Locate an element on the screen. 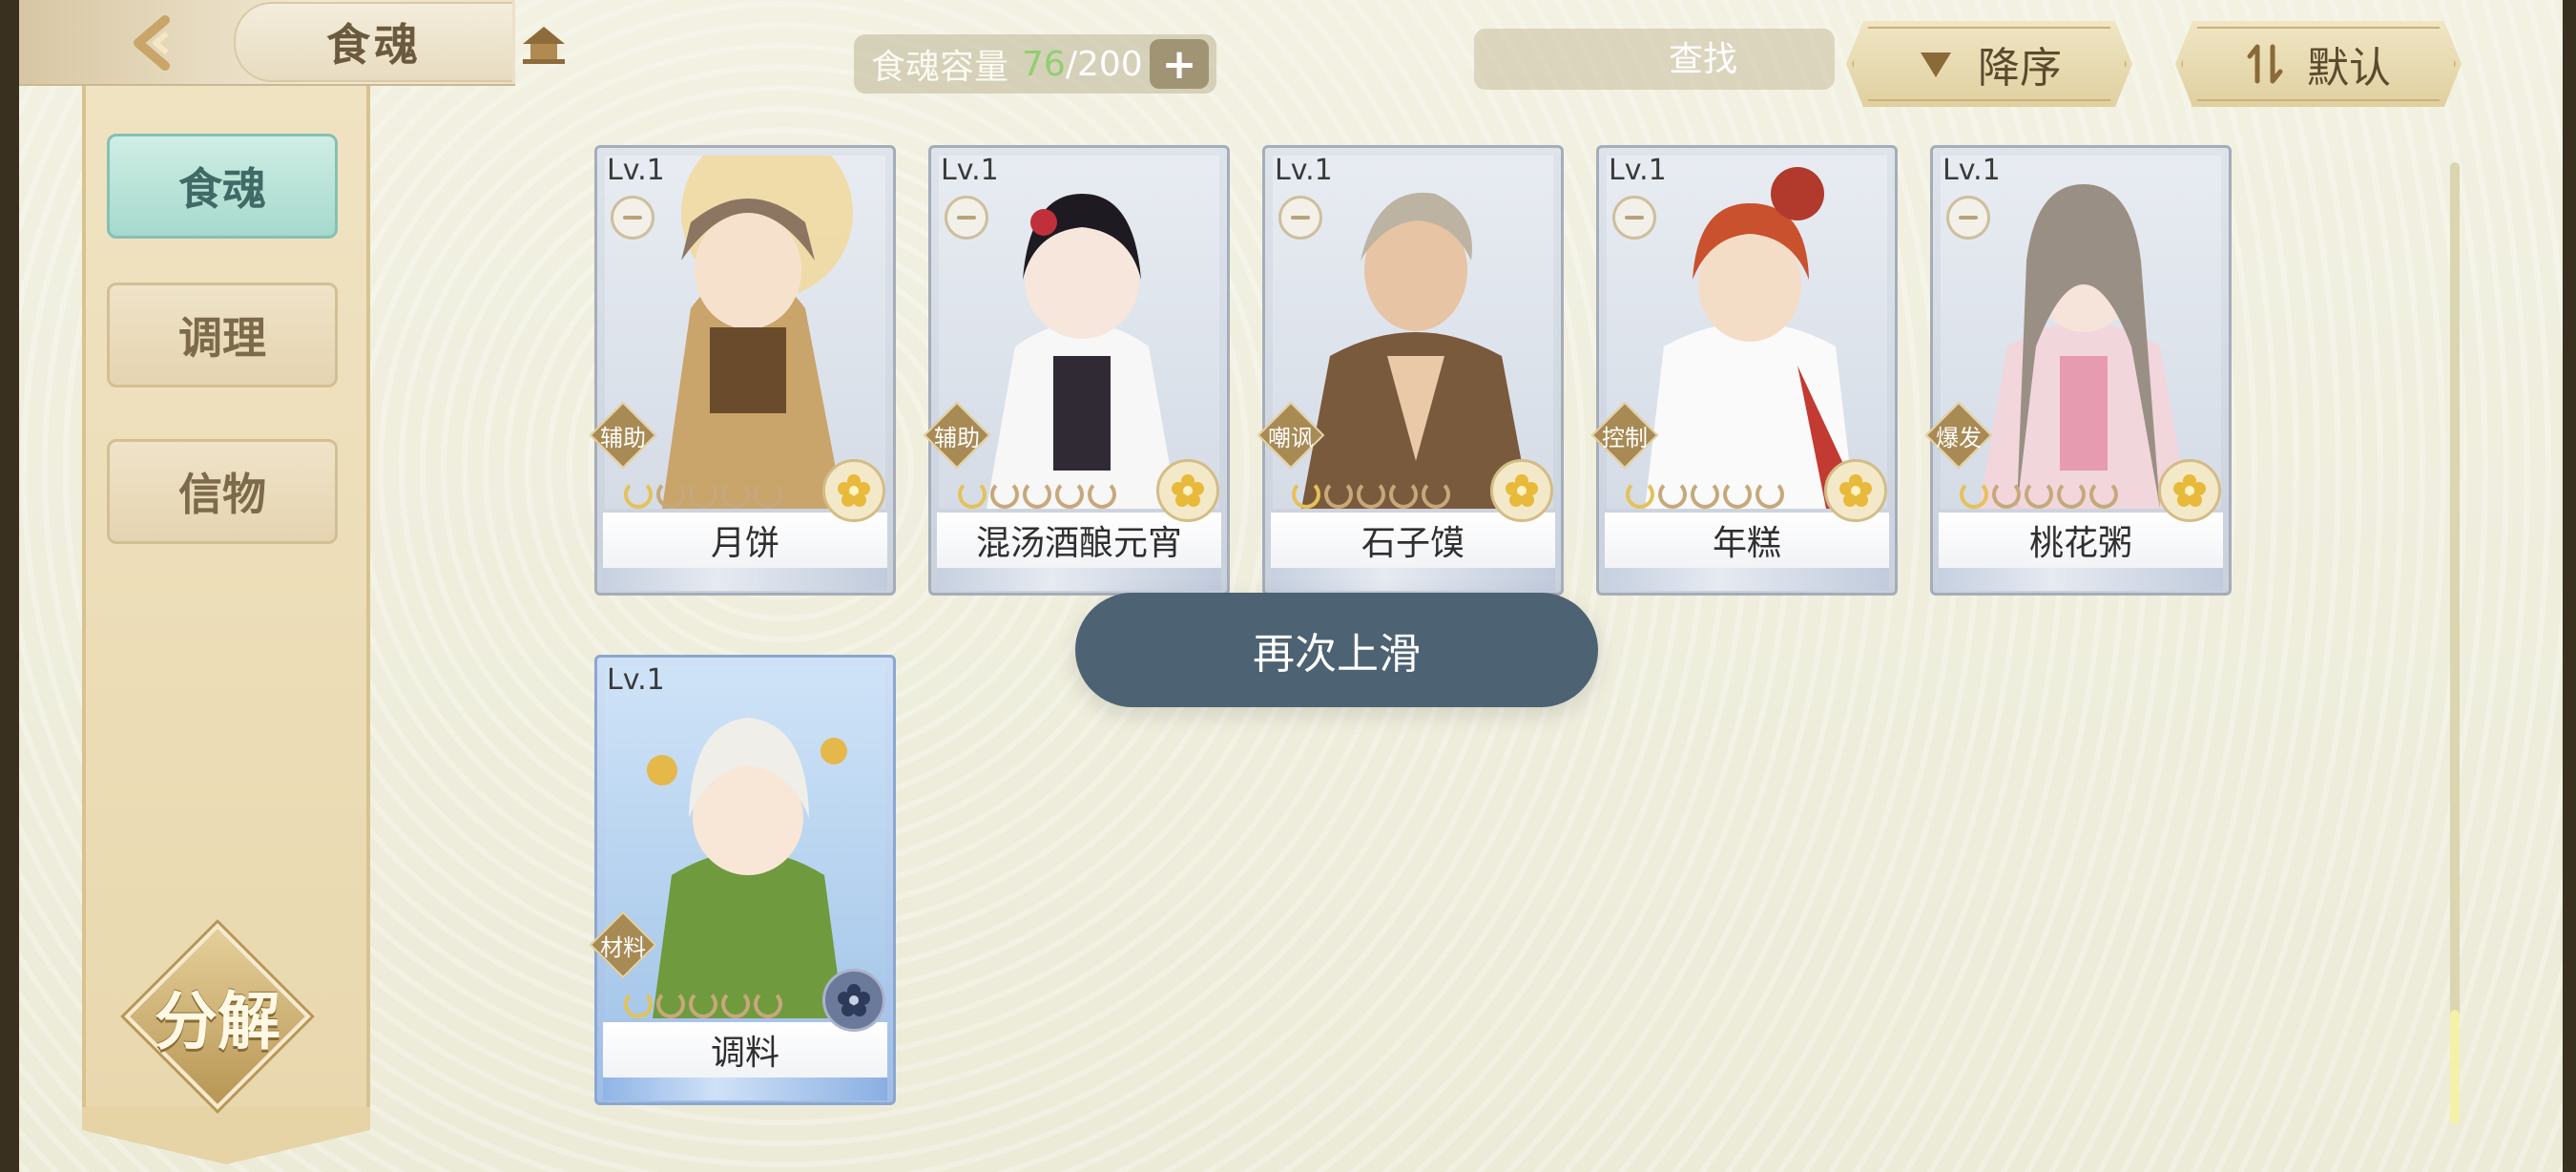  home-icon is located at coordinates (544, 45).